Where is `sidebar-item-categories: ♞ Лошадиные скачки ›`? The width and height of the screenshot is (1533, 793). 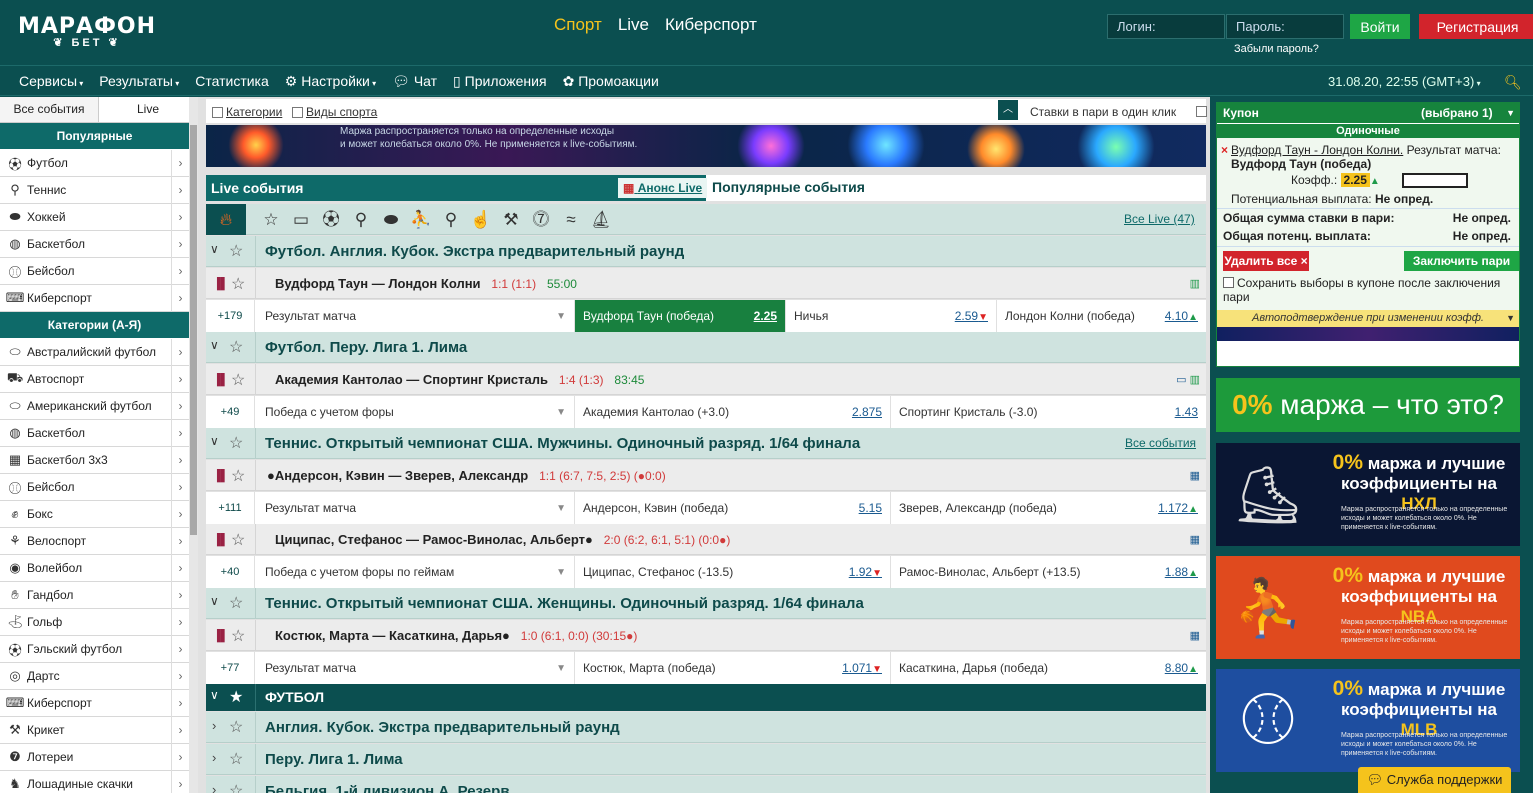 sidebar-item-categories: ♞ Лошадиные скачки › is located at coordinates (94, 781).